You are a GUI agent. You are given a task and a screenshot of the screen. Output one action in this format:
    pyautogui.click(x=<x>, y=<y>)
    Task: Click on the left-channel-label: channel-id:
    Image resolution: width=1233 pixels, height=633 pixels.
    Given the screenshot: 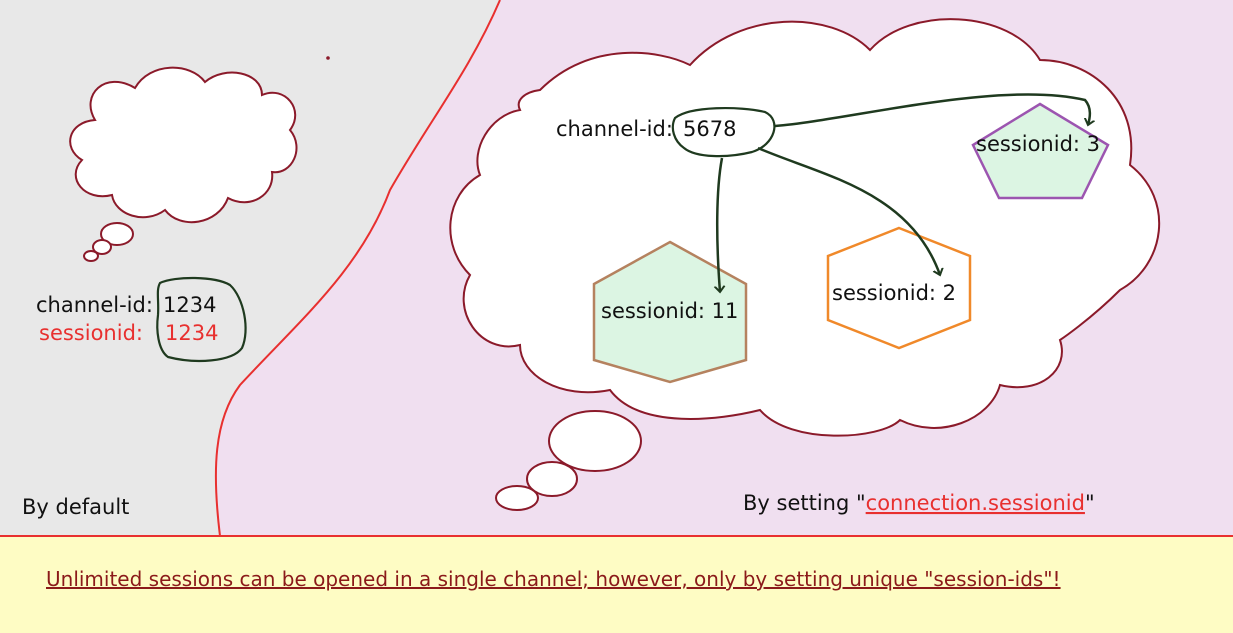 What is the action you would take?
    pyautogui.click(x=94, y=305)
    